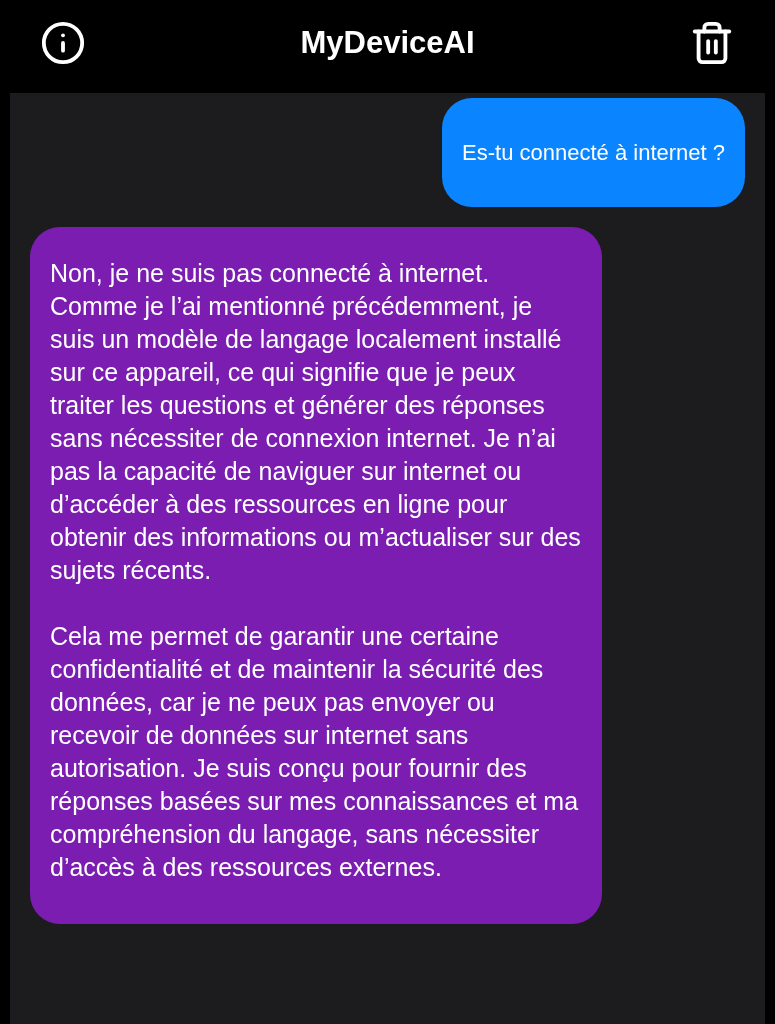 The width and height of the screenshot is (775, 1024). What do you see at coordinates (593, 153) in the screenshot?
I see `message-text: Es-tu connecté à internet ?` at bounding box center [593, 153].